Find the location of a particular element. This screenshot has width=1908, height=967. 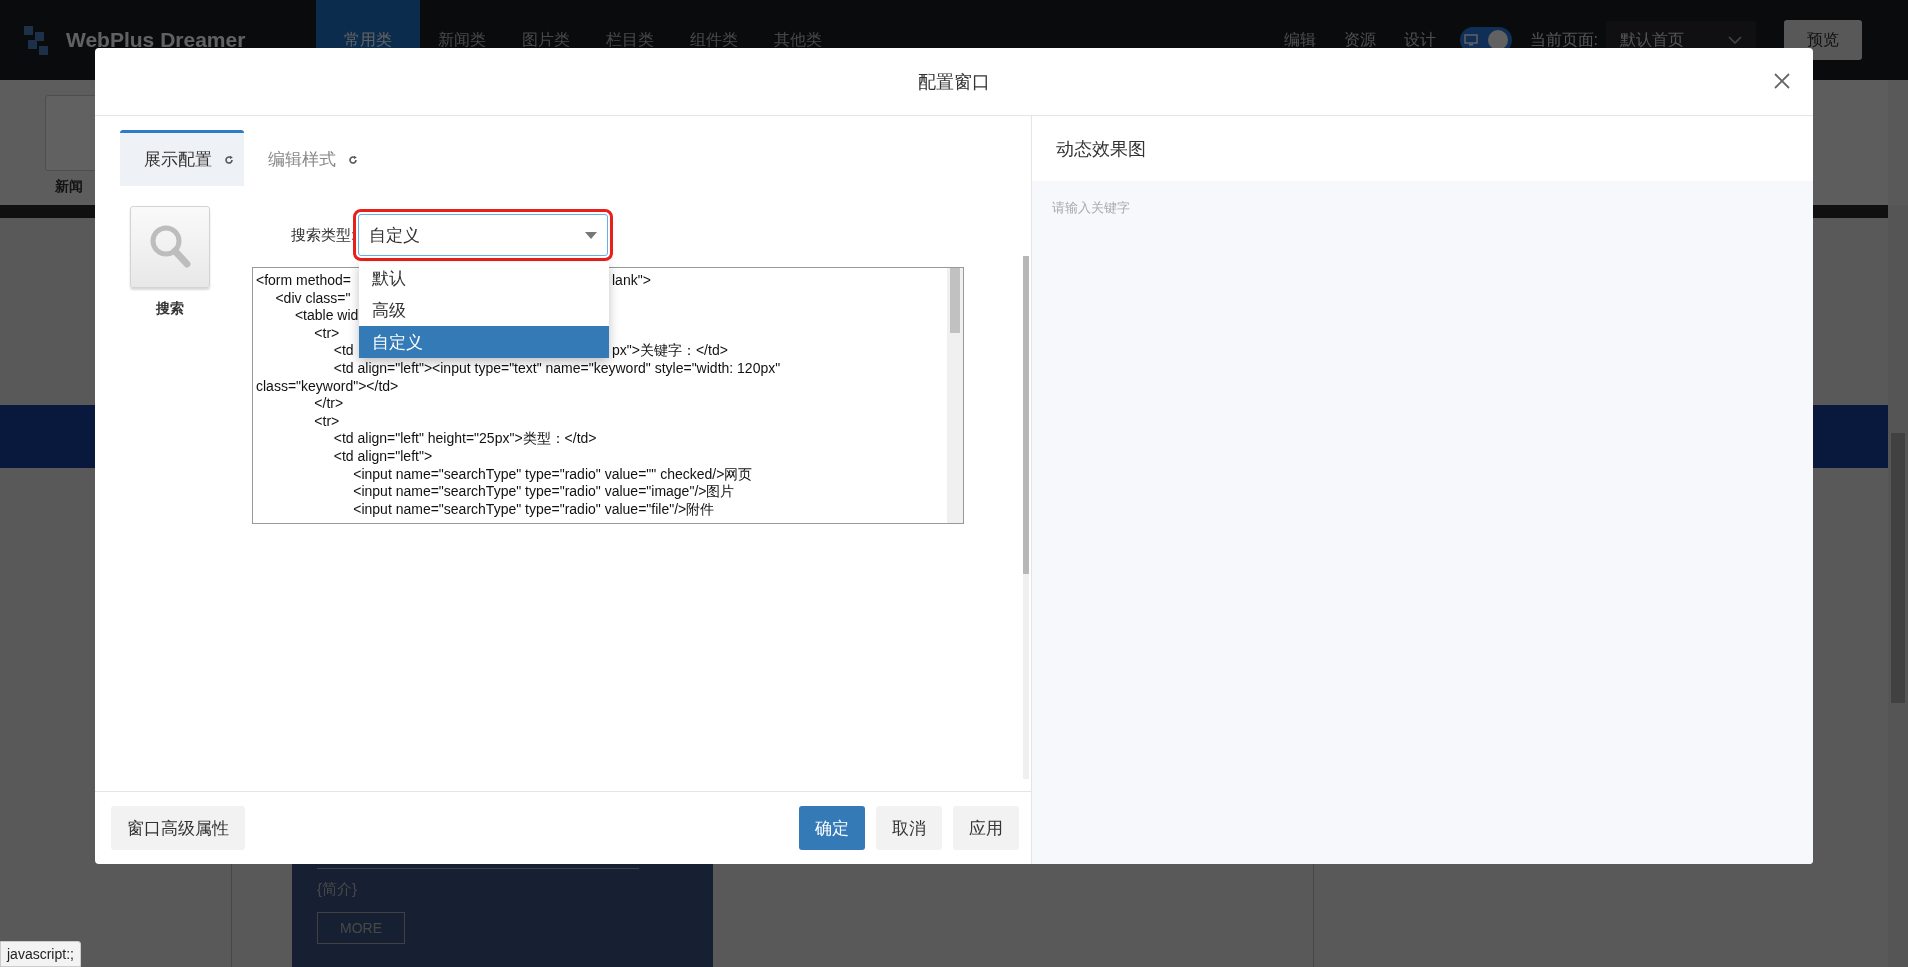

code-line: <input name="searchType" type="radio" value="file"/>附件 is located at coordinates (533, 508).